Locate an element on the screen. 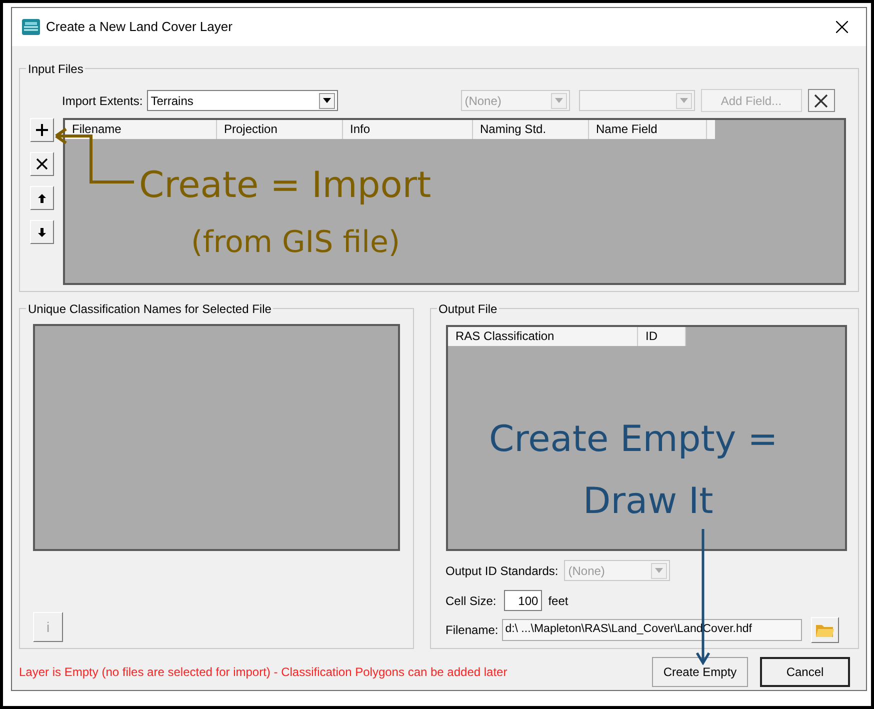 This screenshot has height=709, width=874. delete-button is located at coordinates (42, 164).